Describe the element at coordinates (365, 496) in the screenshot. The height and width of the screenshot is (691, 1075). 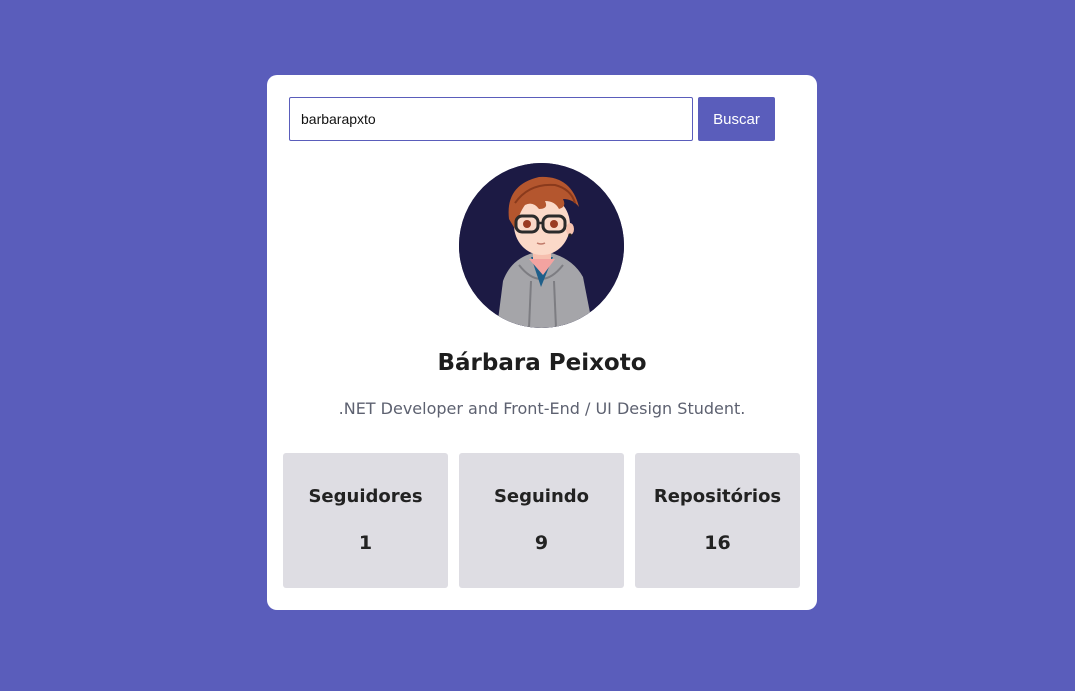
I see `stat-label: Seguidores` at that location.